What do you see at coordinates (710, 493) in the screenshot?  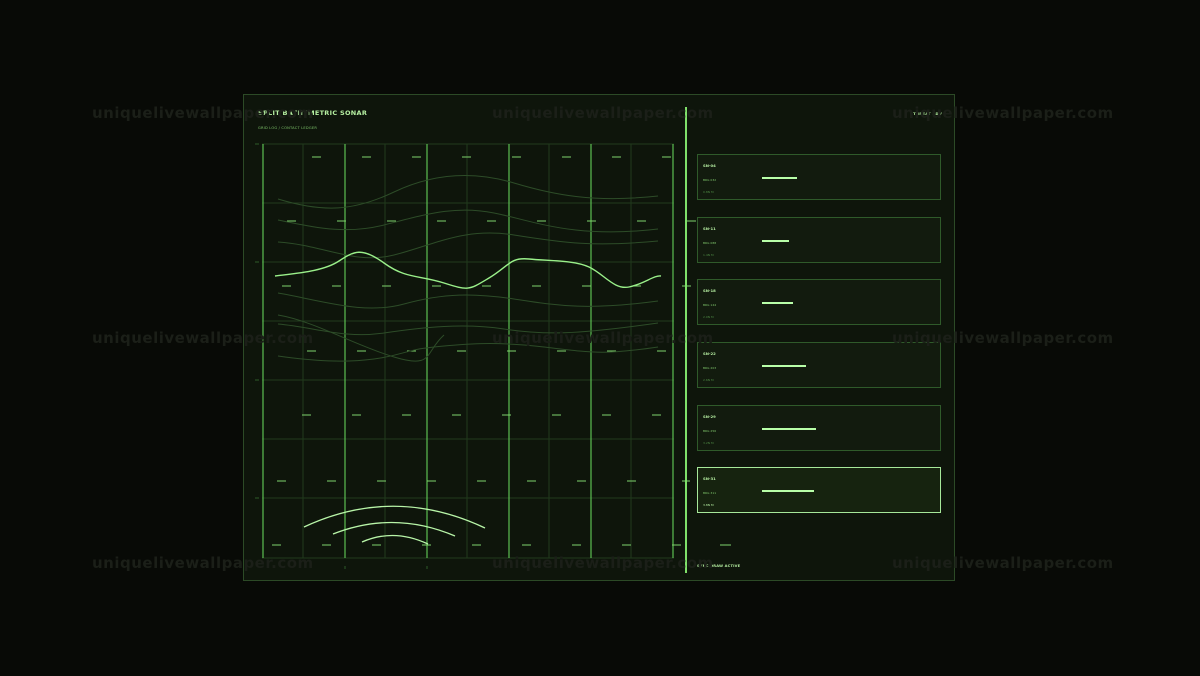 I see `contact-bearing: BRG 311` at bounding box center [710, 493].